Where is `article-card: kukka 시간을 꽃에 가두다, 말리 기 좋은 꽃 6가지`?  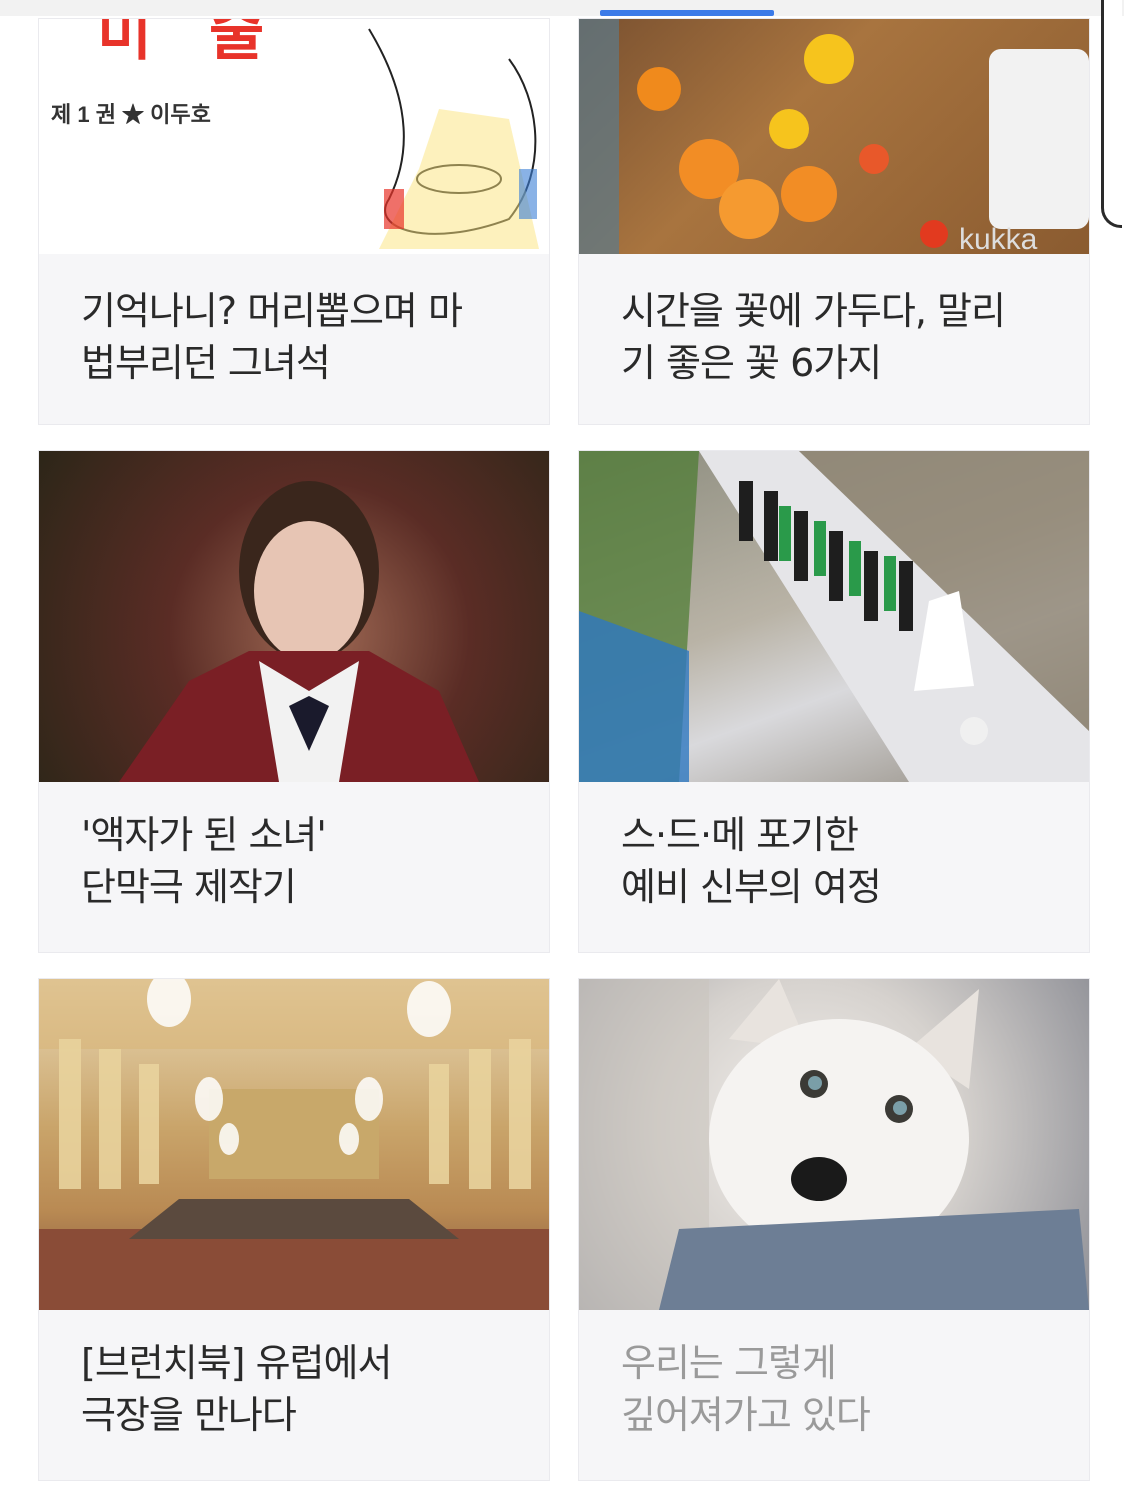 article-card: kukka 시간을 꽃에 가두다, 말리 기 좋은 꽃 6가지 is located at coordinates (834, 221).